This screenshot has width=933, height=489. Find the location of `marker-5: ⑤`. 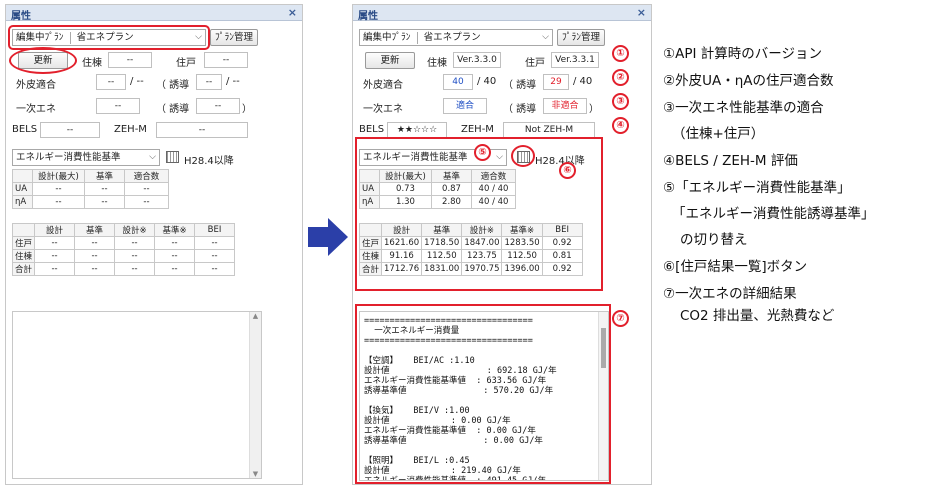

marker-5: ⑤ is located at coordinates (482, 152).